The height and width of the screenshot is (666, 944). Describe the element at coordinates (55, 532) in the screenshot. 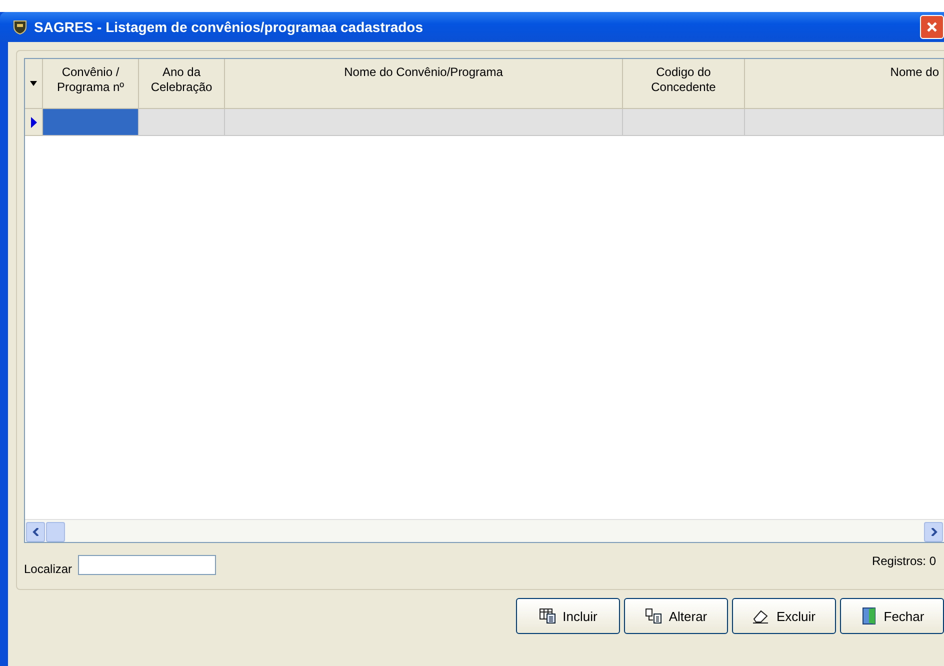

I see `scroll-thumb` at that location.